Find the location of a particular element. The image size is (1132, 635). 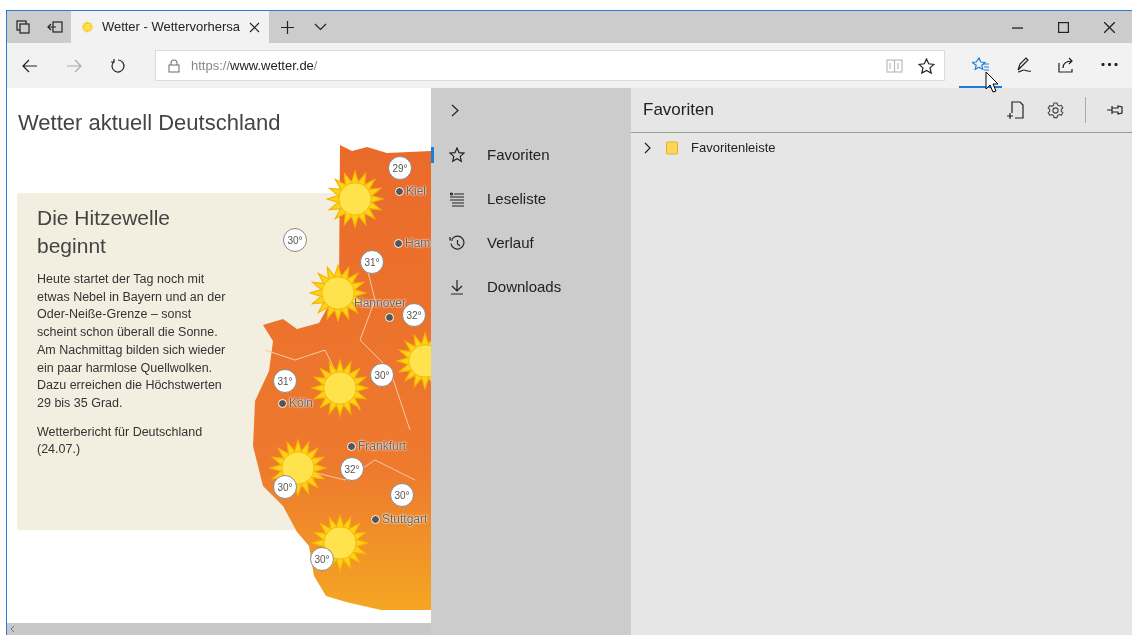

city-label: Stuttgart is located at coordinates (405, 519).